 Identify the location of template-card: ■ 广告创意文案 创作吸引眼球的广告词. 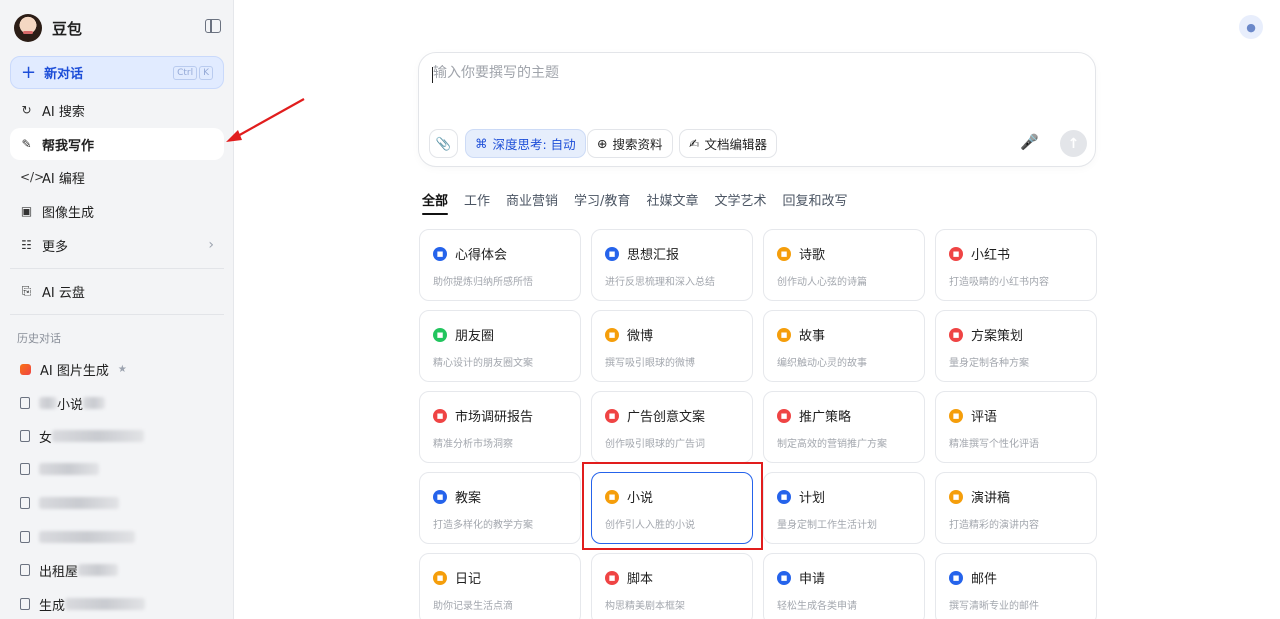
(672, 427).